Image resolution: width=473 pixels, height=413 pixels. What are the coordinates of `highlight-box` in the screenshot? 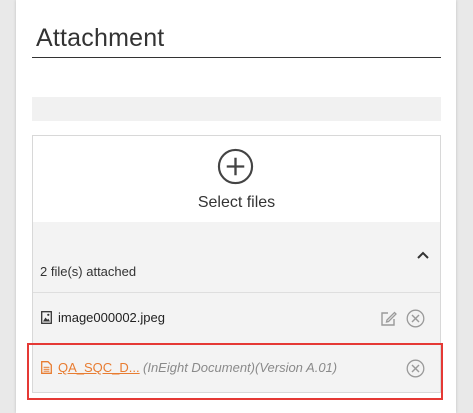 It's located at (235, 371).